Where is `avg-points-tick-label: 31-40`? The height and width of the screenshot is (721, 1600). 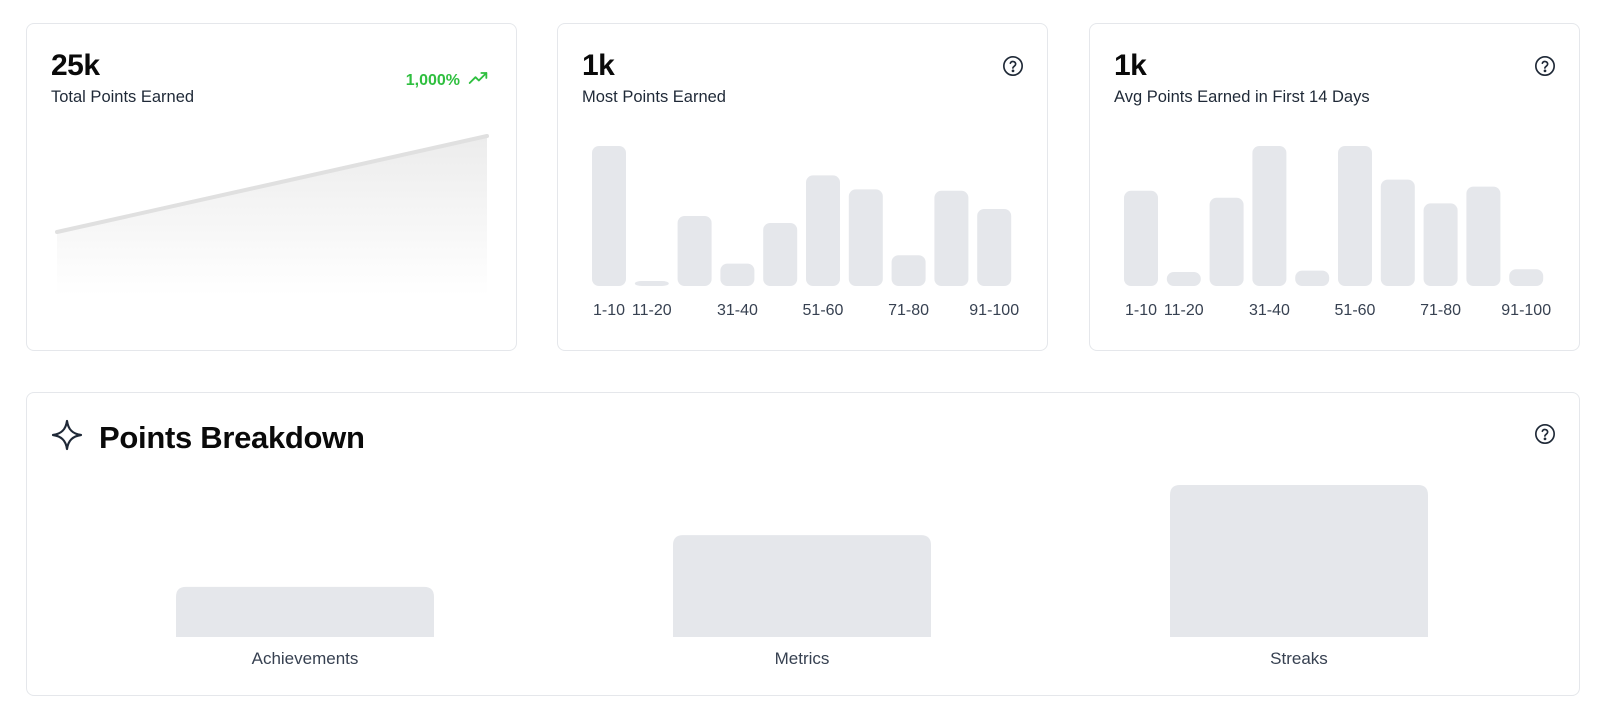 avg-points-tick-label: 31-40 is located at coordinates (1269, 310).